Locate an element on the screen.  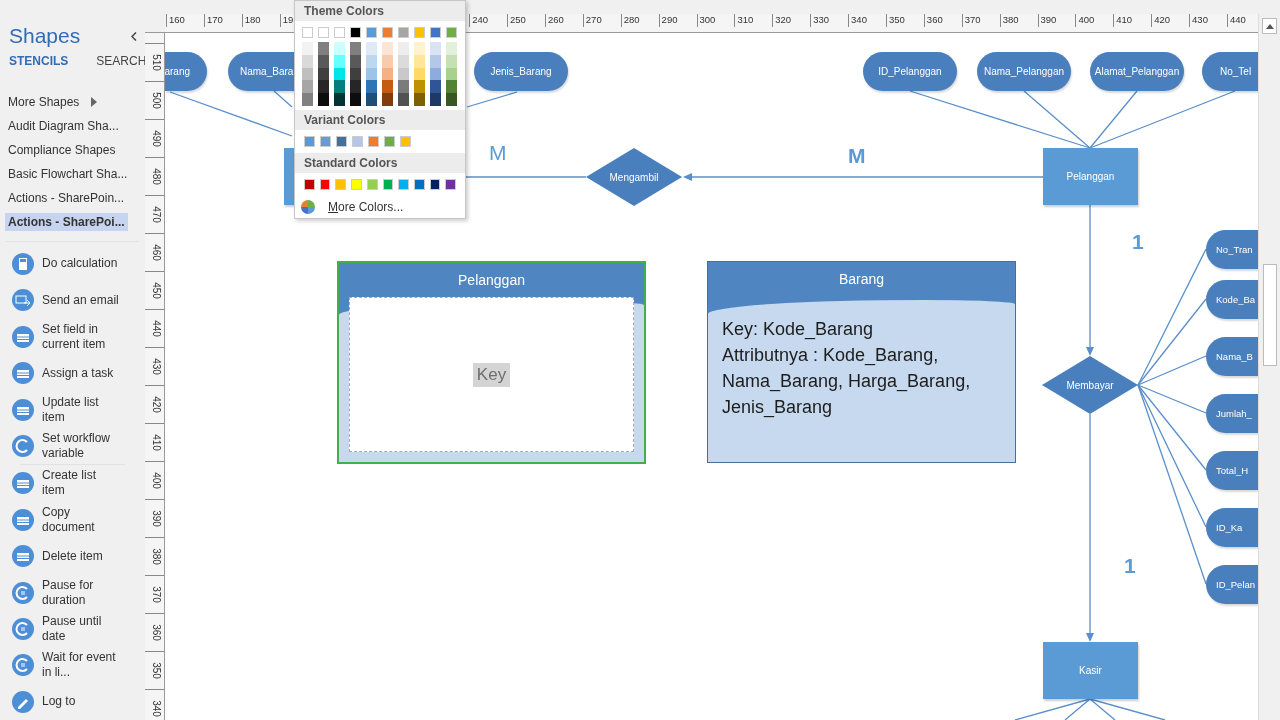
shape-item: Assign a task is located at coordinates (82, 373).